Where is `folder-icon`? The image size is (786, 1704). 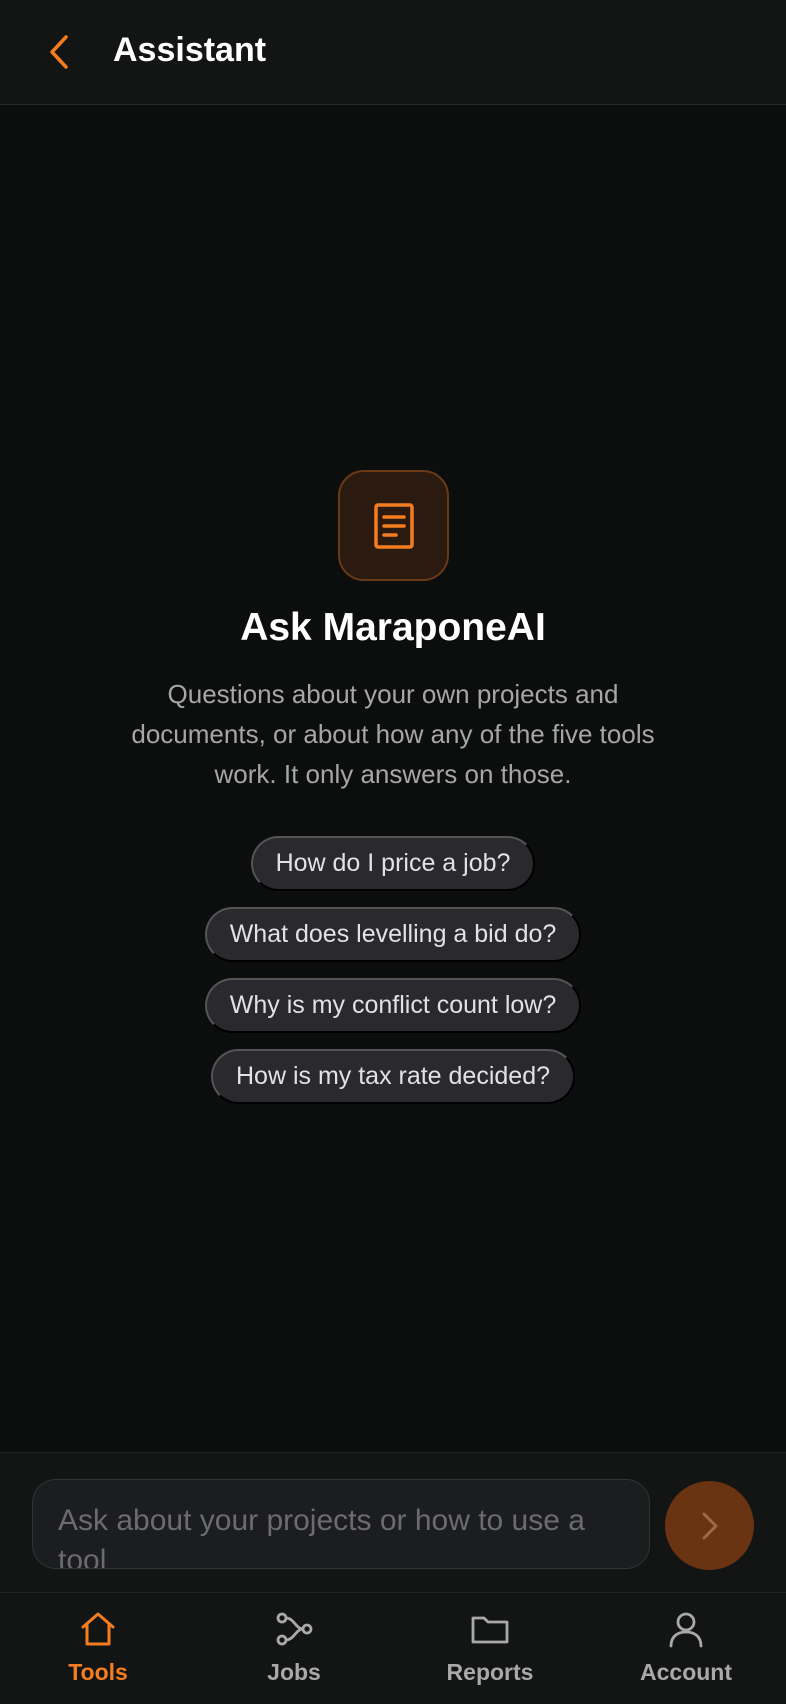 folder-icon is located at coordinates (490, 1630).